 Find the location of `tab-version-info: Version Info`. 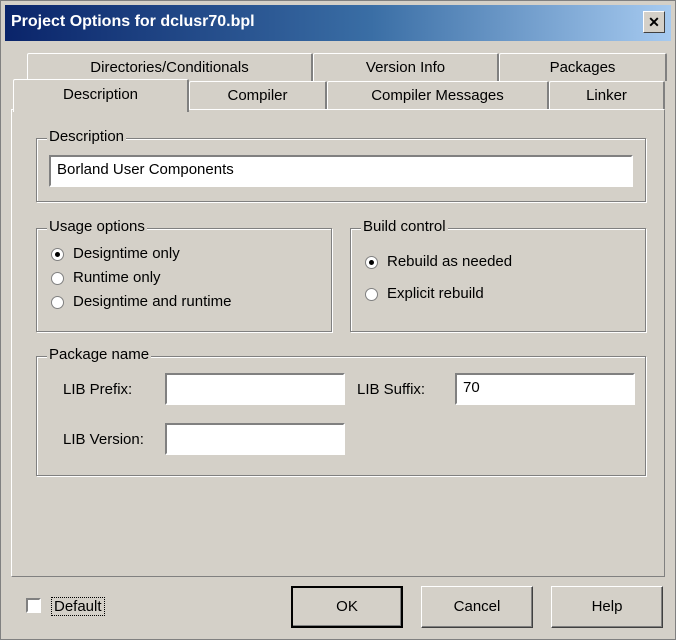

tab-version-info: Version Info is located at coordinates (406, 67).